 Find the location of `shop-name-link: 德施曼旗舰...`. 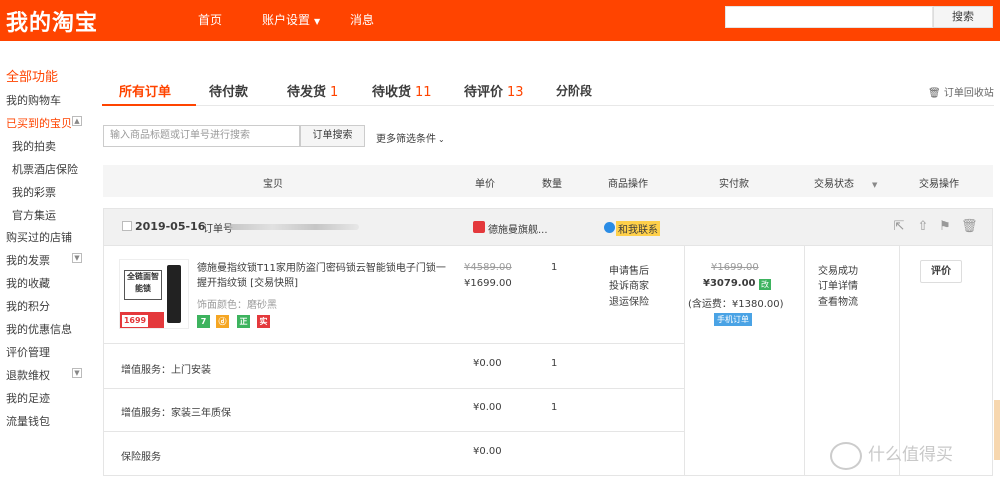

shop-name-link: 德施曼旗舰... is located at coordinates (518, 228).